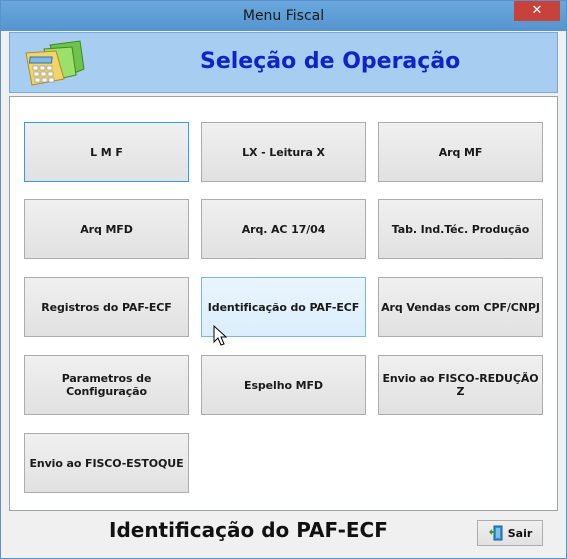 This screenshot has height=559, width=567. I want to click on espelho-mfd-button: Espelho MFD, so click(283, 385).